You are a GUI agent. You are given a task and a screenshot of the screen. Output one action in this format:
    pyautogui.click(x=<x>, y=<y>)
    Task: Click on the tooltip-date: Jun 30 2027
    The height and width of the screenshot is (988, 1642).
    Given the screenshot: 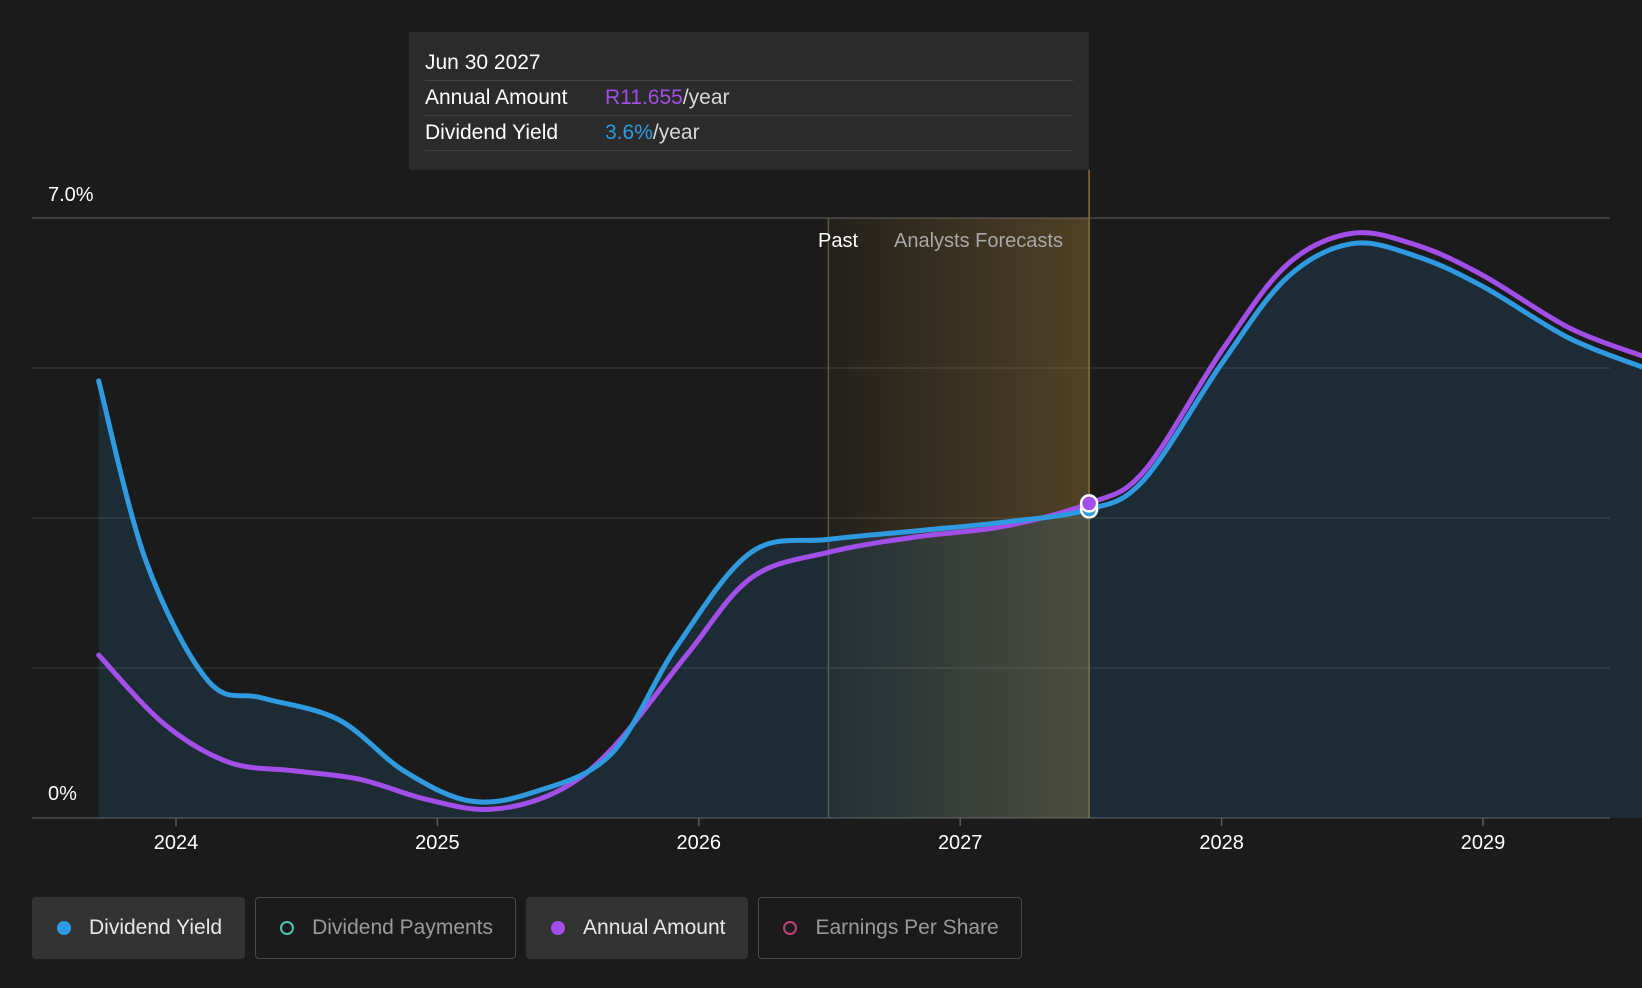 What is the action you would take?
    pyautogui.click(x=749, y=63)
    